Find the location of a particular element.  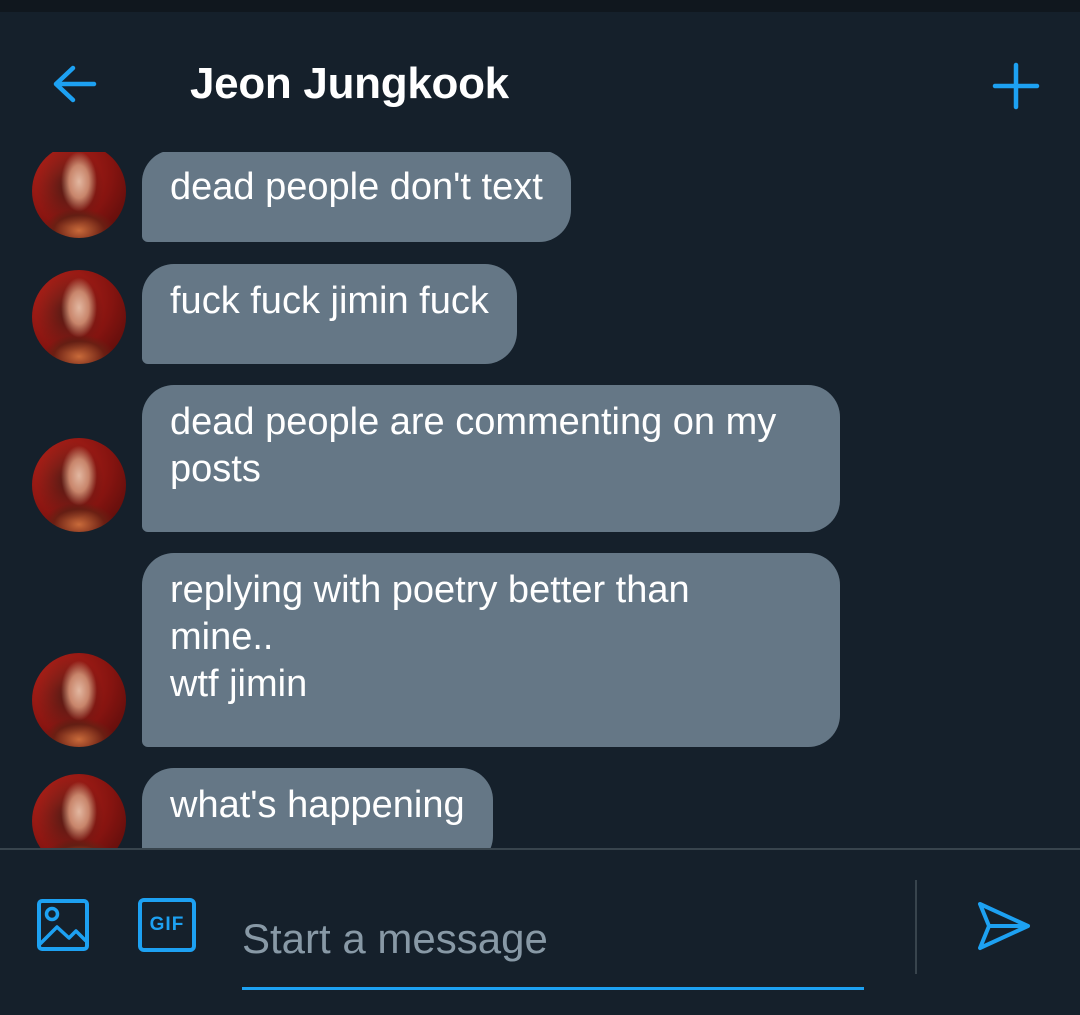

gif-label: GIF is located at coordinates (167, 924).